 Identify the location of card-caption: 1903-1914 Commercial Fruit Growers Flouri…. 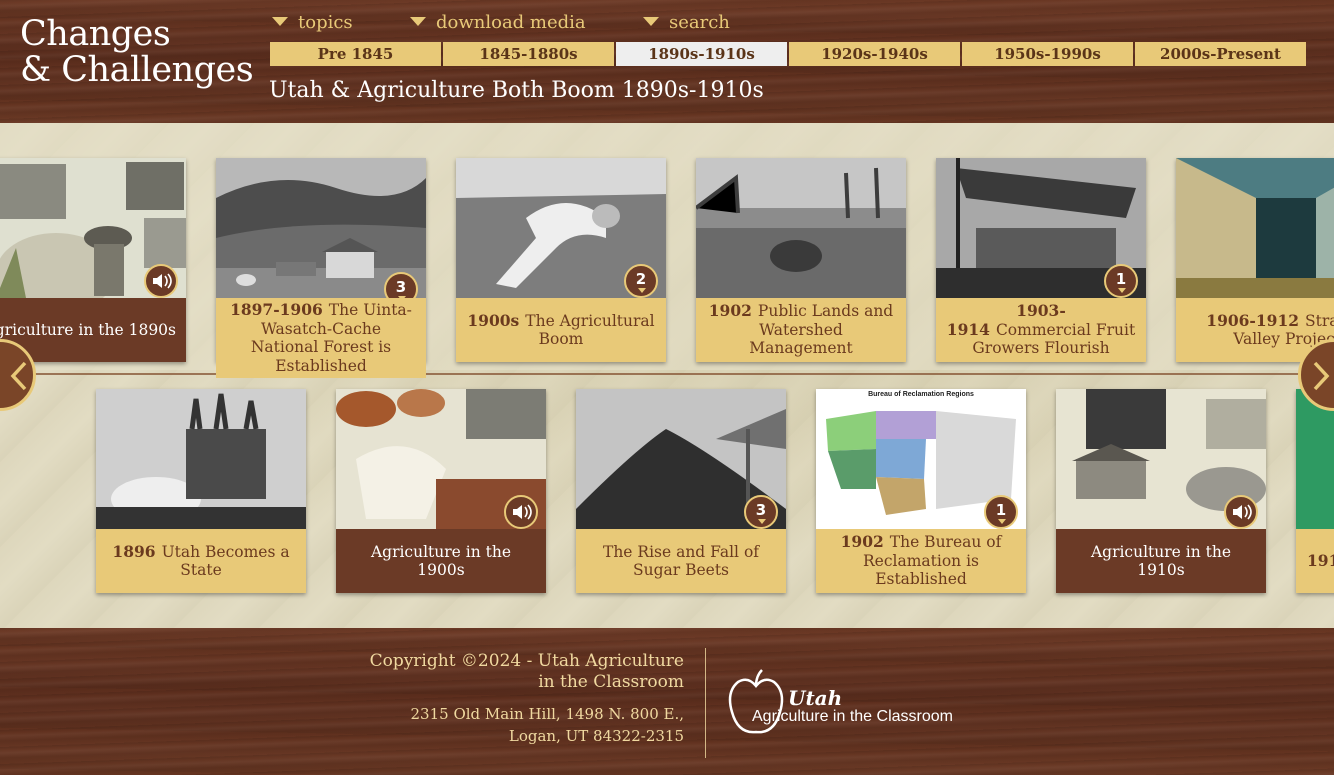
(1041, 330).